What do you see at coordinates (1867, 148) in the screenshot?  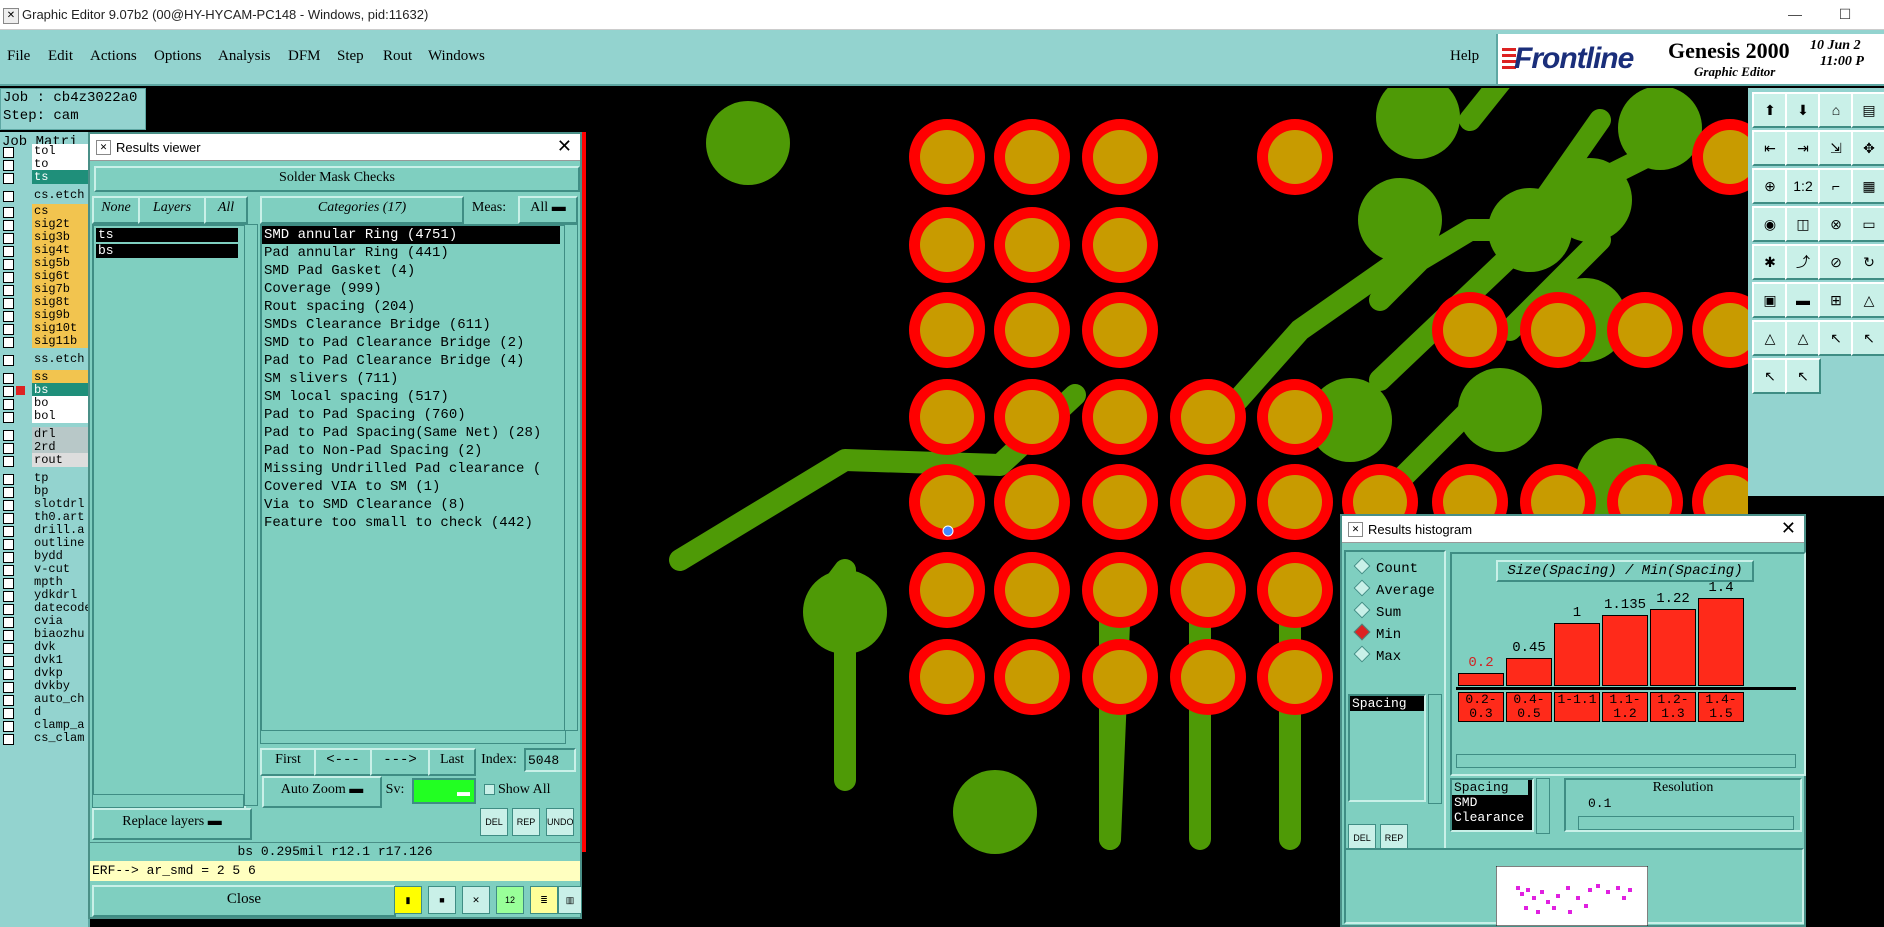 I see `pan-icon: ✥` at bounding box center [1867, 148].